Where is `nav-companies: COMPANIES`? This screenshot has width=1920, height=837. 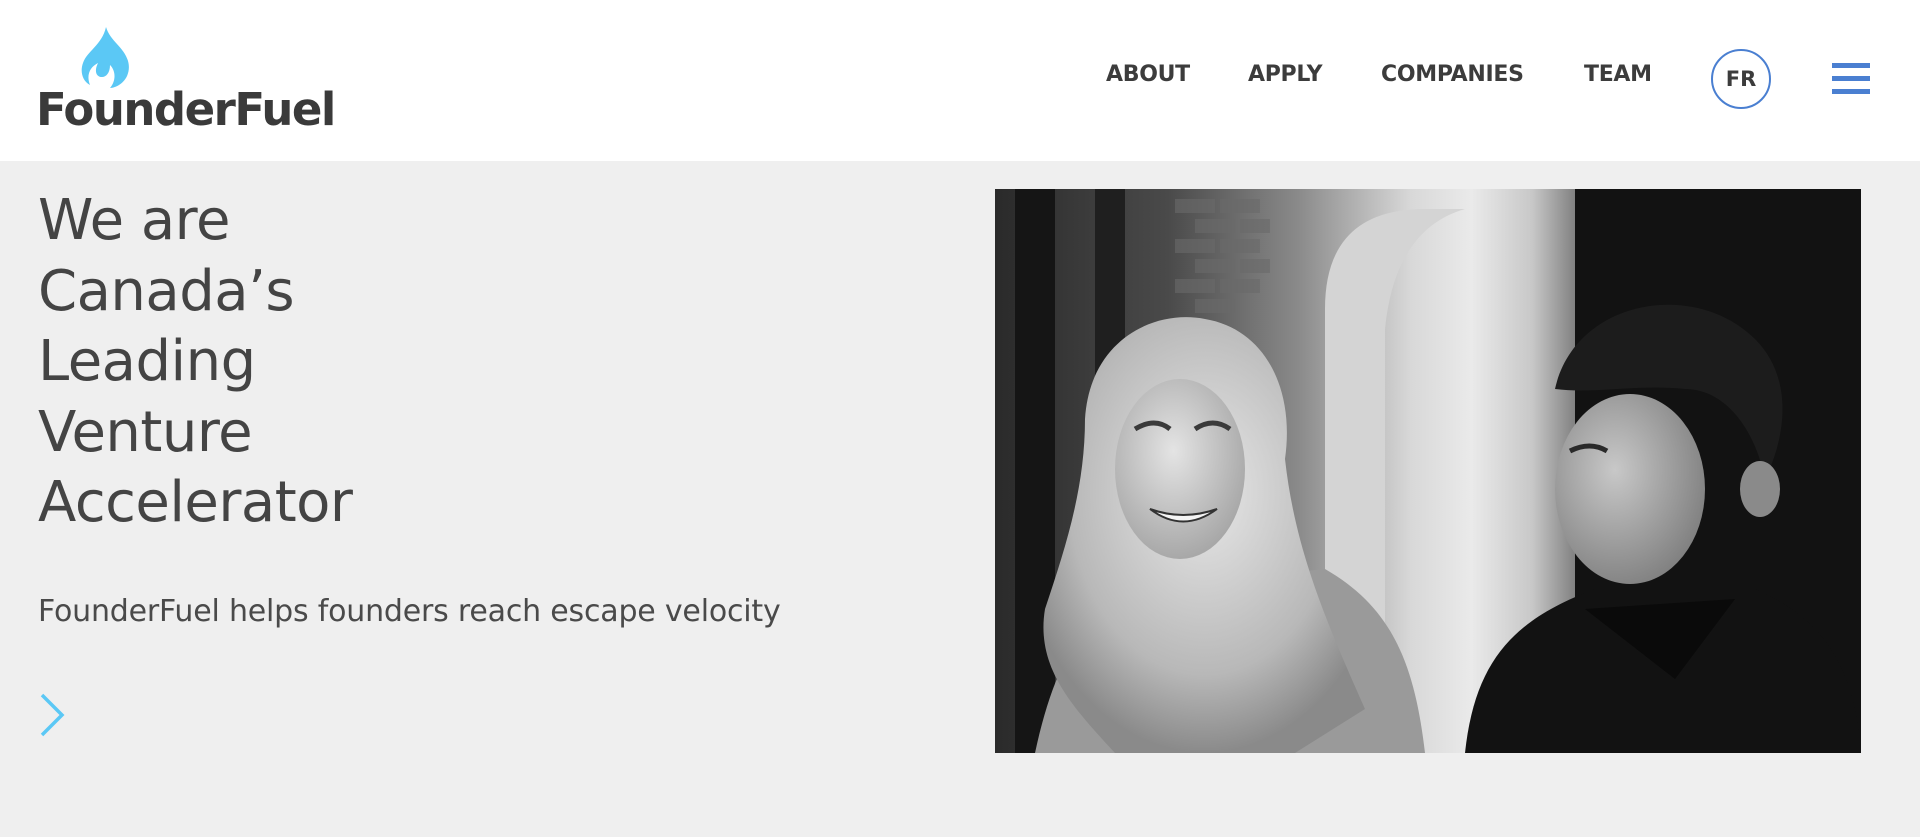 nav-companies: COMPANIES is located at coordinates (1452, 74).